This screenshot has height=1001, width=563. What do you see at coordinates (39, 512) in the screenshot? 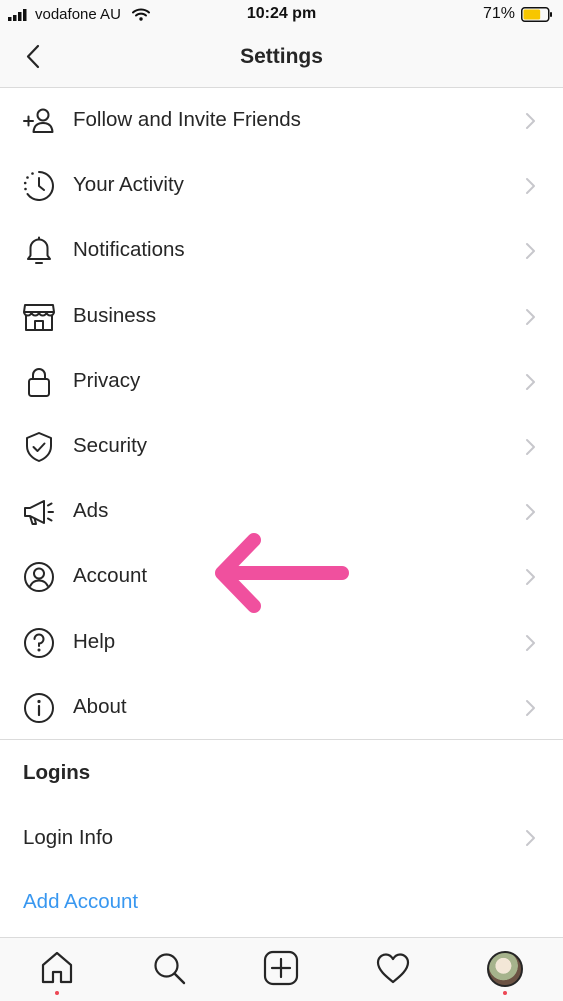
I see `megaphone-icon` at bounding box center [39, 512].